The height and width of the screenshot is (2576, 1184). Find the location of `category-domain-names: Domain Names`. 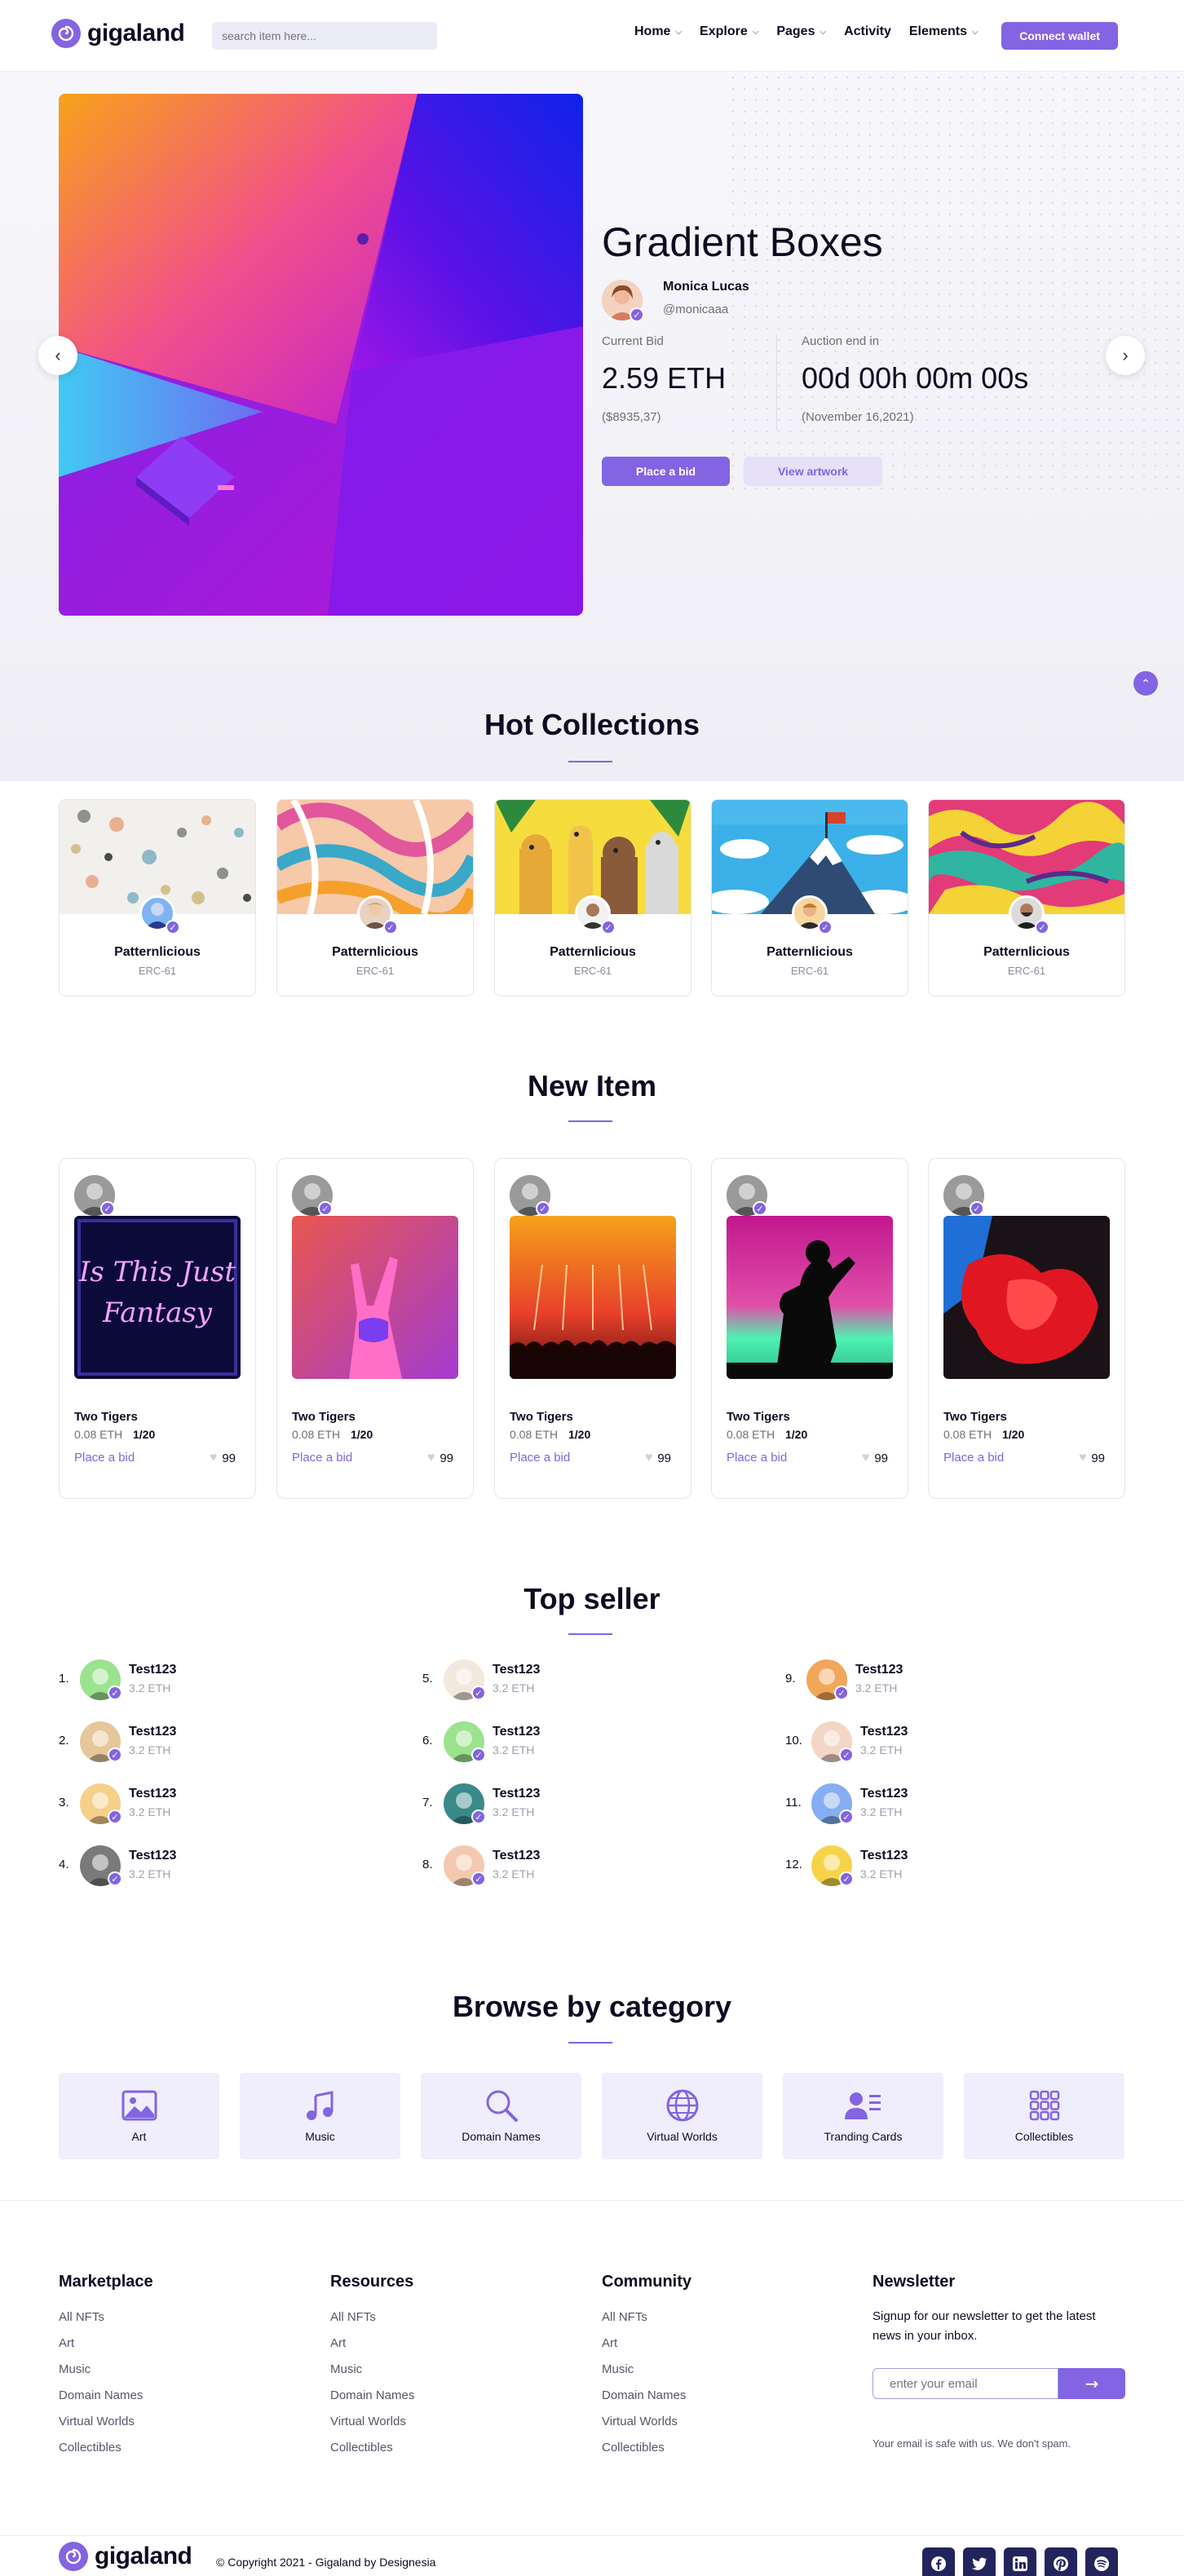

category-domain-names: Domain Names is located at coordinates (501, 2116).